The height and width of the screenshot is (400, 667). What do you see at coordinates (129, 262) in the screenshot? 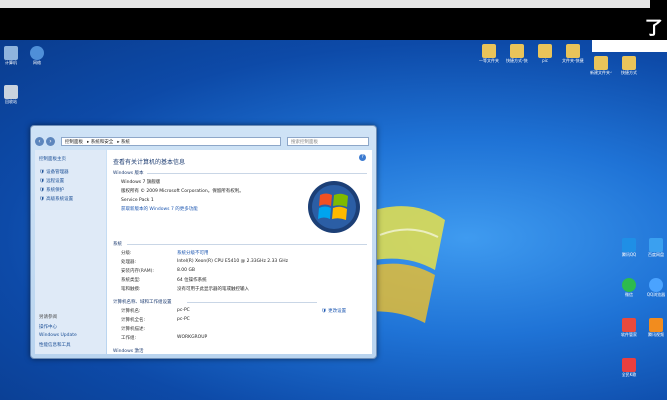
I see `processor-label: 处理器:` at bounding box center [129, 262].